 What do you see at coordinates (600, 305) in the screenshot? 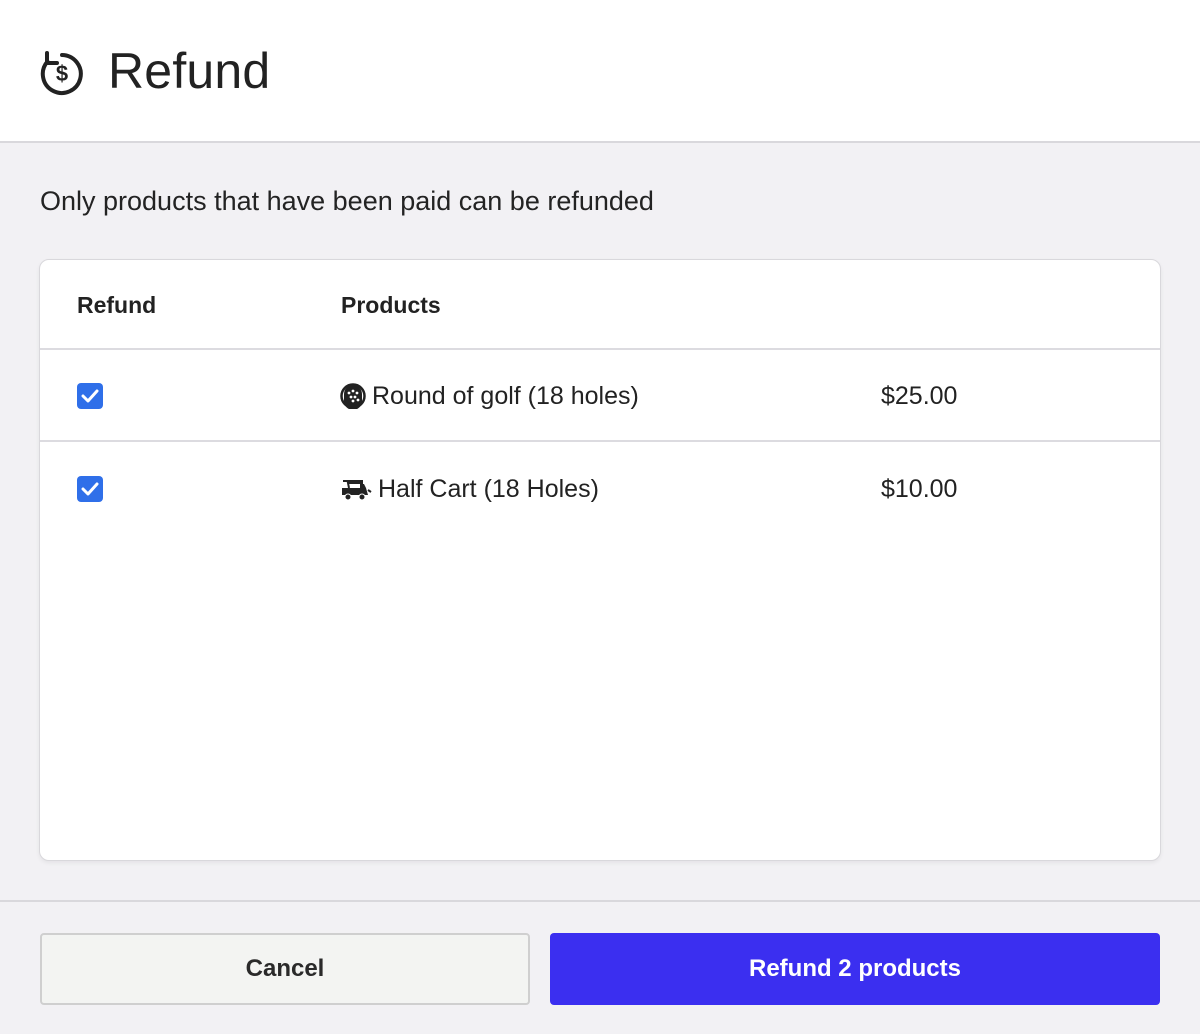
I see `table-header: Refund Products` at bounding box center [600, 305].